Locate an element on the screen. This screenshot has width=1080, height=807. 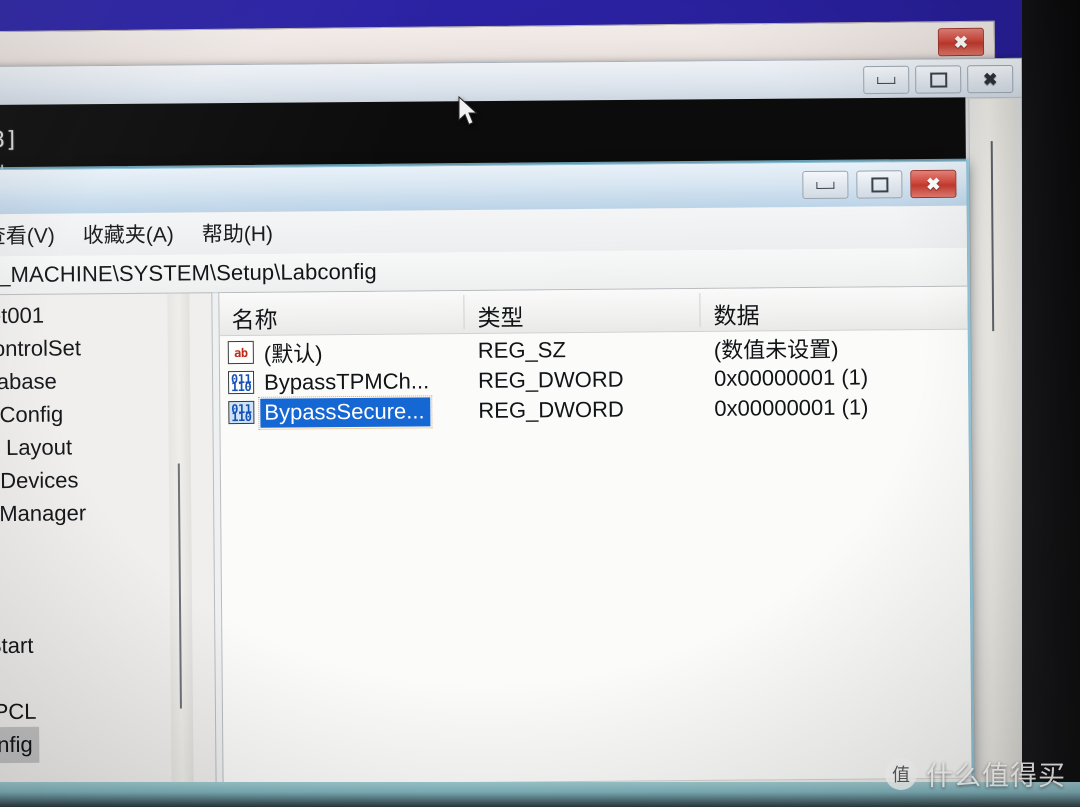
tree-item-label: verDatabase is located at coordinates (28, 381).